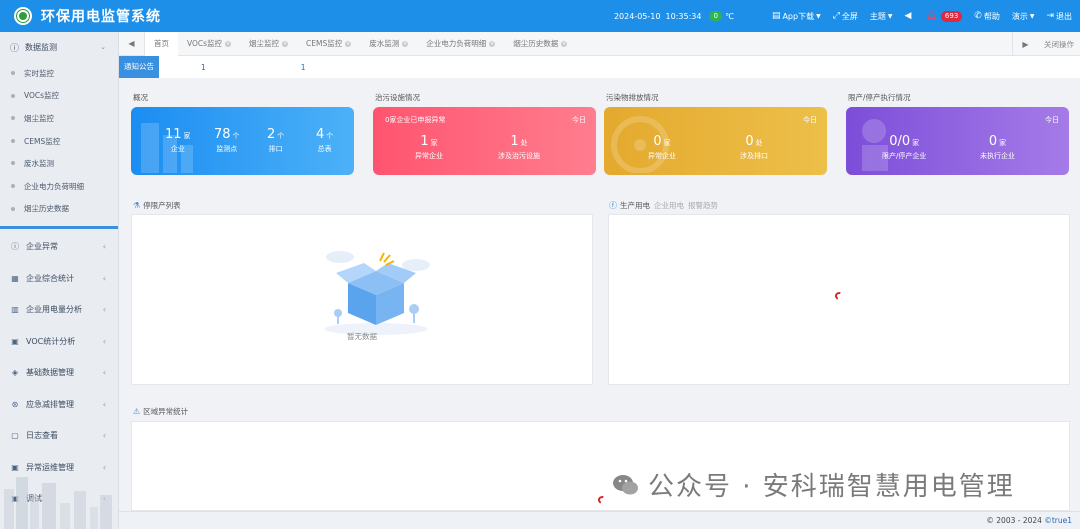 The width and height of the screenshot is (1080, 529). What do you see at coordinates (59, 209) in the screenshot?
I see `sidebar-subitem-smoke-history: 烟尘历史数据` at bounding box center [59, 209].